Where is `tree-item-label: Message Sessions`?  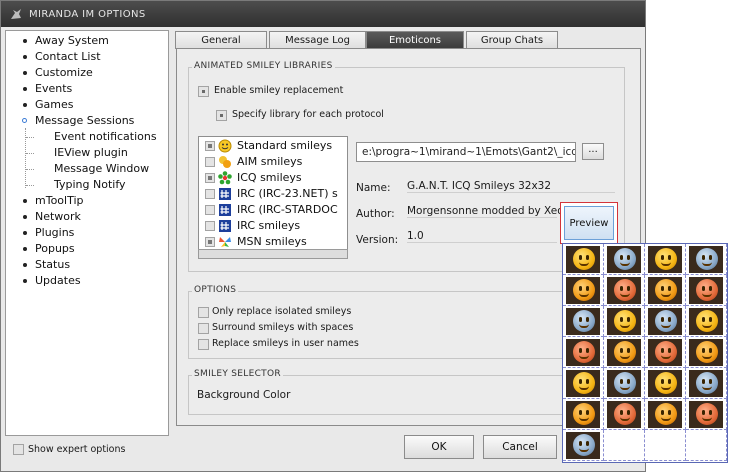
tree-item-label: Message Sessions is located at coordinates (85, 120).